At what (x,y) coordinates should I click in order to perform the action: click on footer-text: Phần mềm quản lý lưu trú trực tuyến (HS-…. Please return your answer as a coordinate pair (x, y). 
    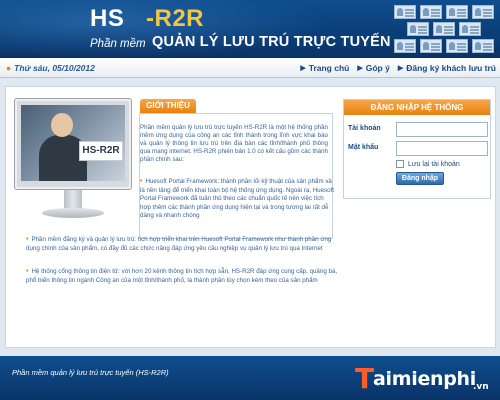
    Looking at the image, I should click on (90, 372).